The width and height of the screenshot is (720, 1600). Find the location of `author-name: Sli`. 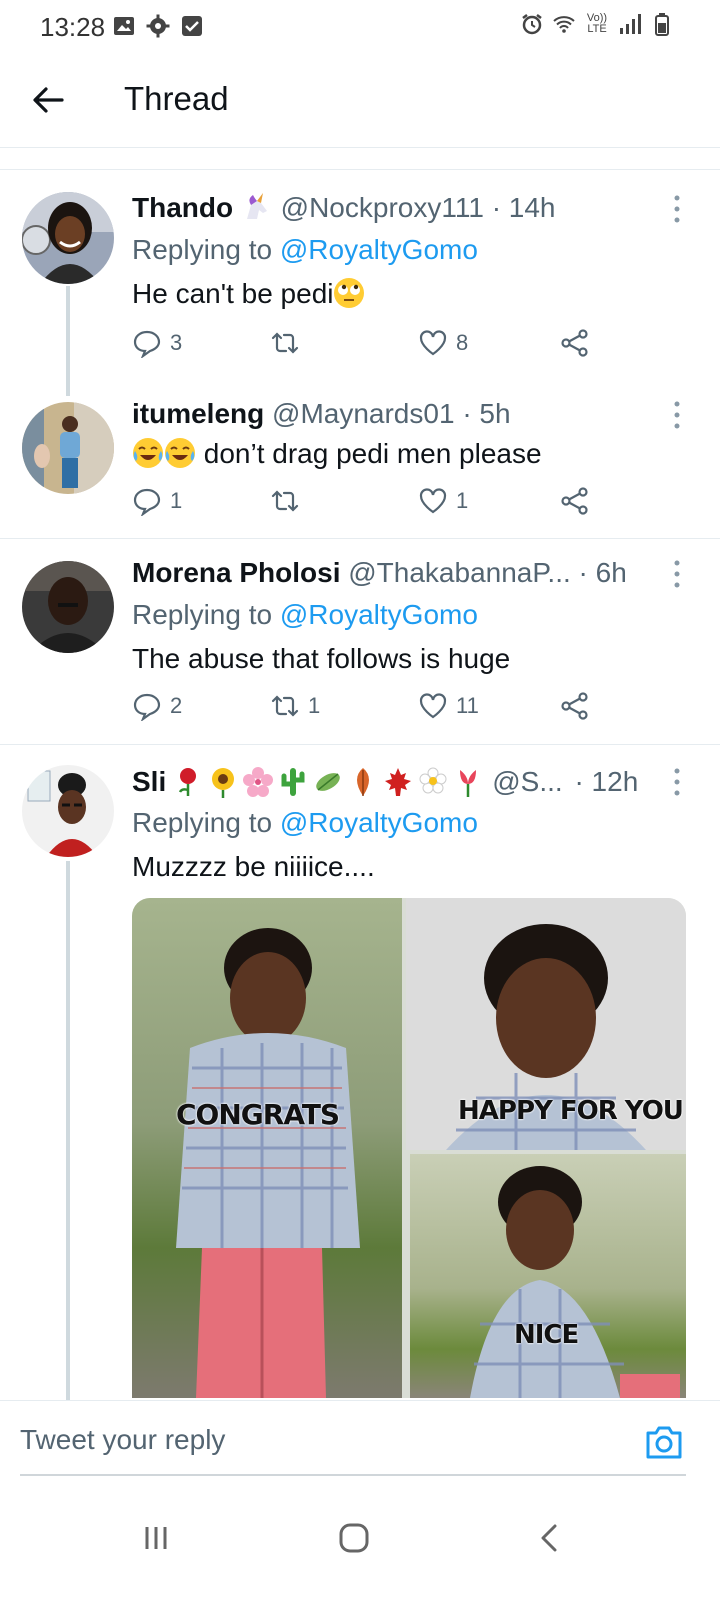

author-name: Sli is located at coordinates (149, 782).